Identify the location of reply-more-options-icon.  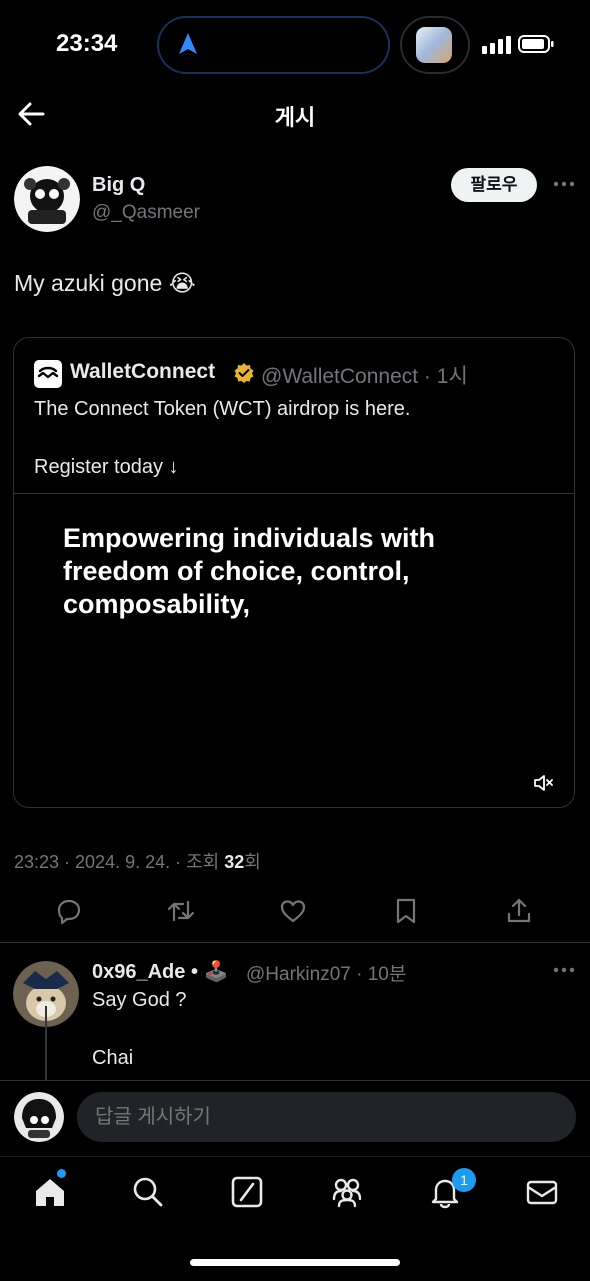
(564, 970).